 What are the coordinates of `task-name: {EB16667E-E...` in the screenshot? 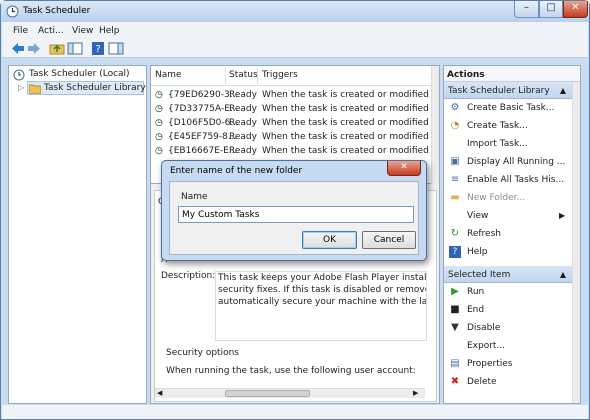 It's located at (203, 151).